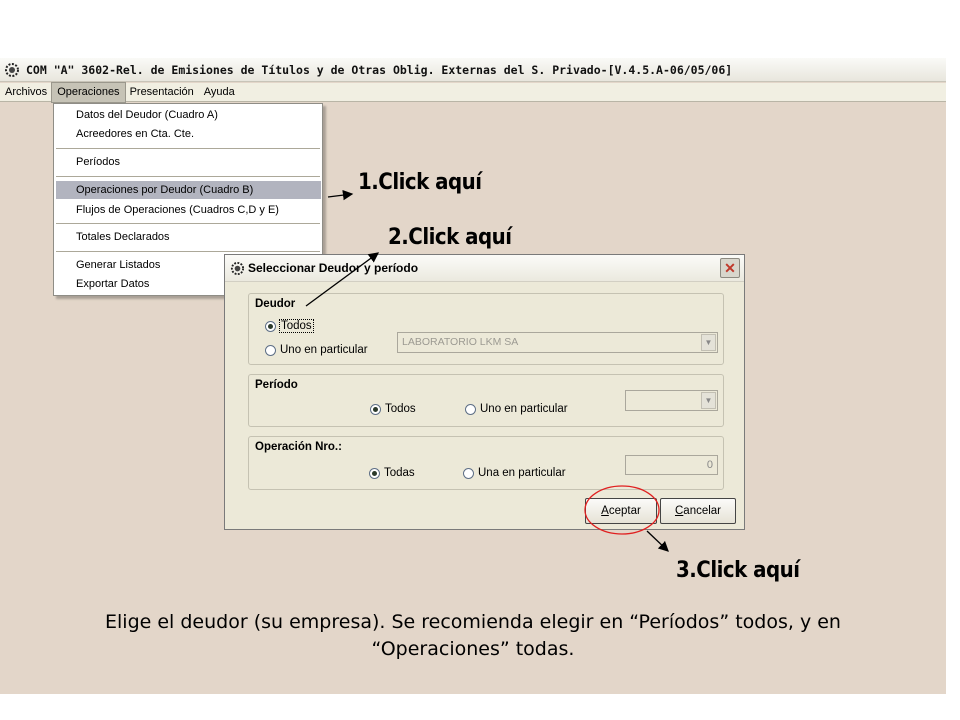  I want to click on deudor-one-label: Uno en particular, so click(324, 350).